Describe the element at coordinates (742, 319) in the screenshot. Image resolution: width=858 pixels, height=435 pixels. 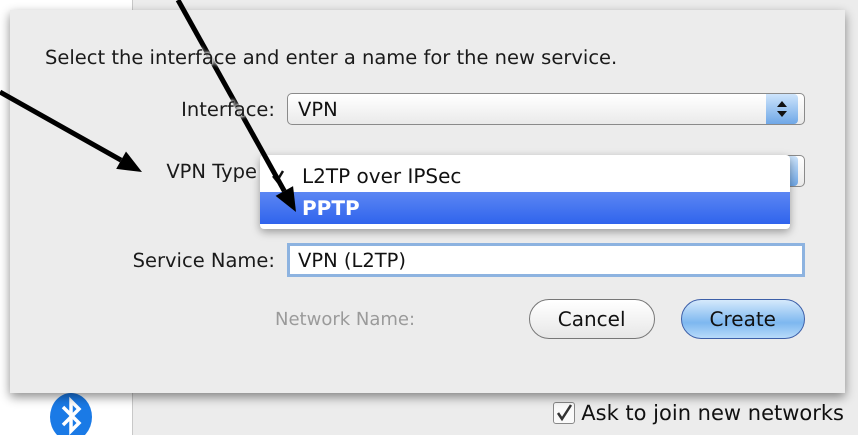
I see `create-button: Create` at that location.